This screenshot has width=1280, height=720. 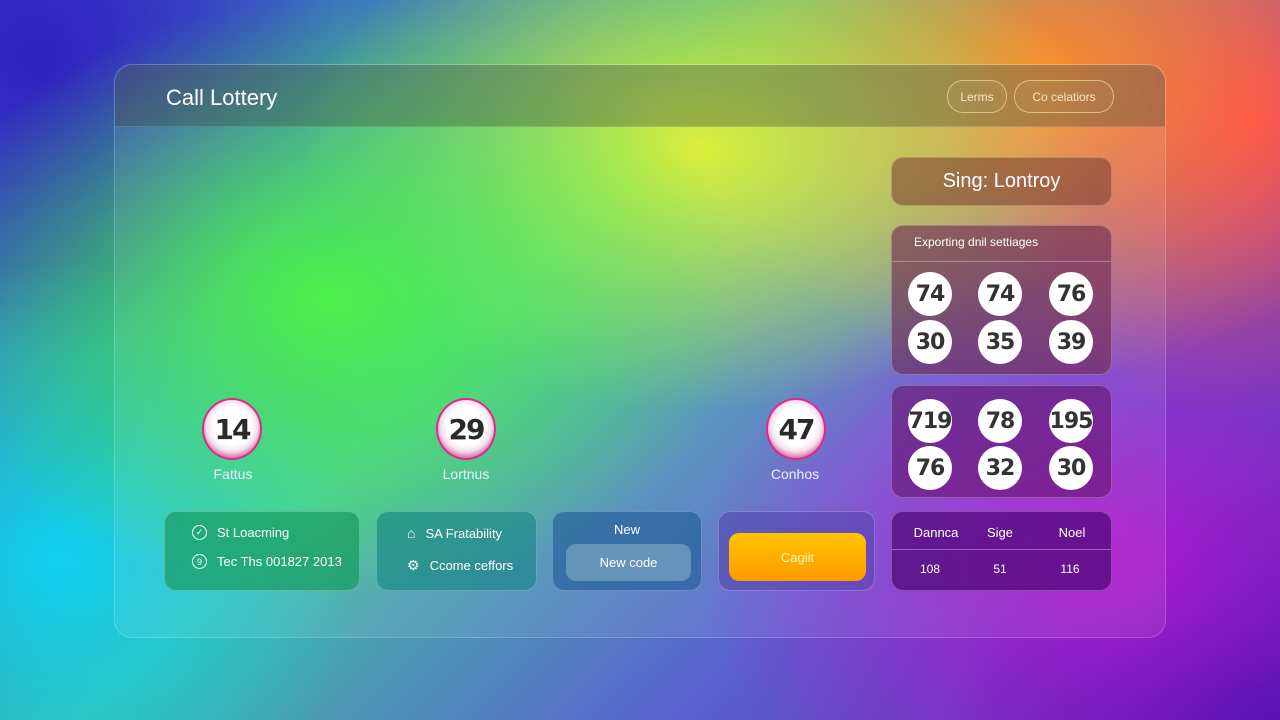 What do you see at coordinates (1000, 532) in the screenshot?
I see `column-header: Sige` at bounding box center [1000, 532].